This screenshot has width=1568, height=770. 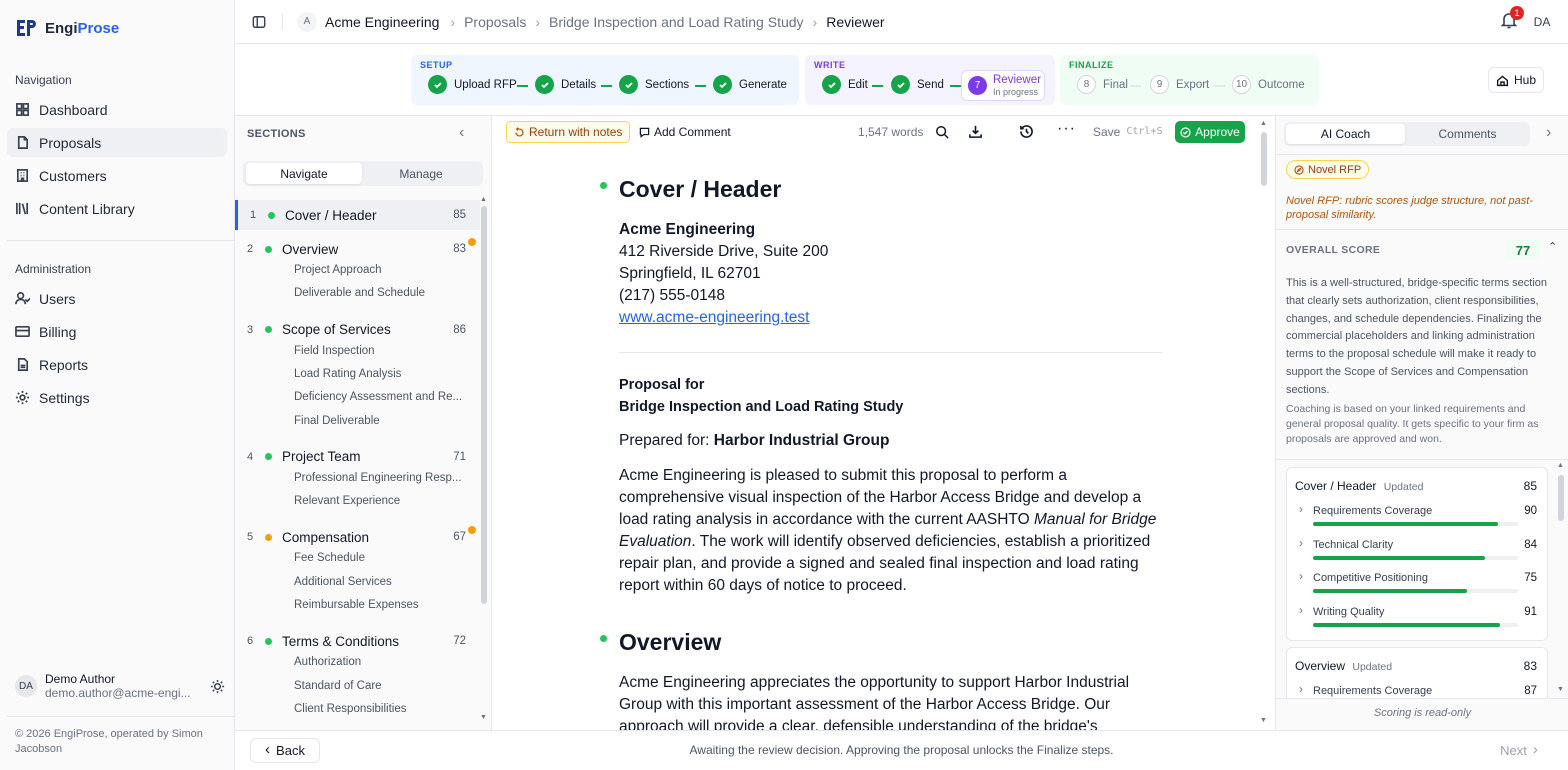 I want to click on org-avatar: A, so click(x=307, y=21).